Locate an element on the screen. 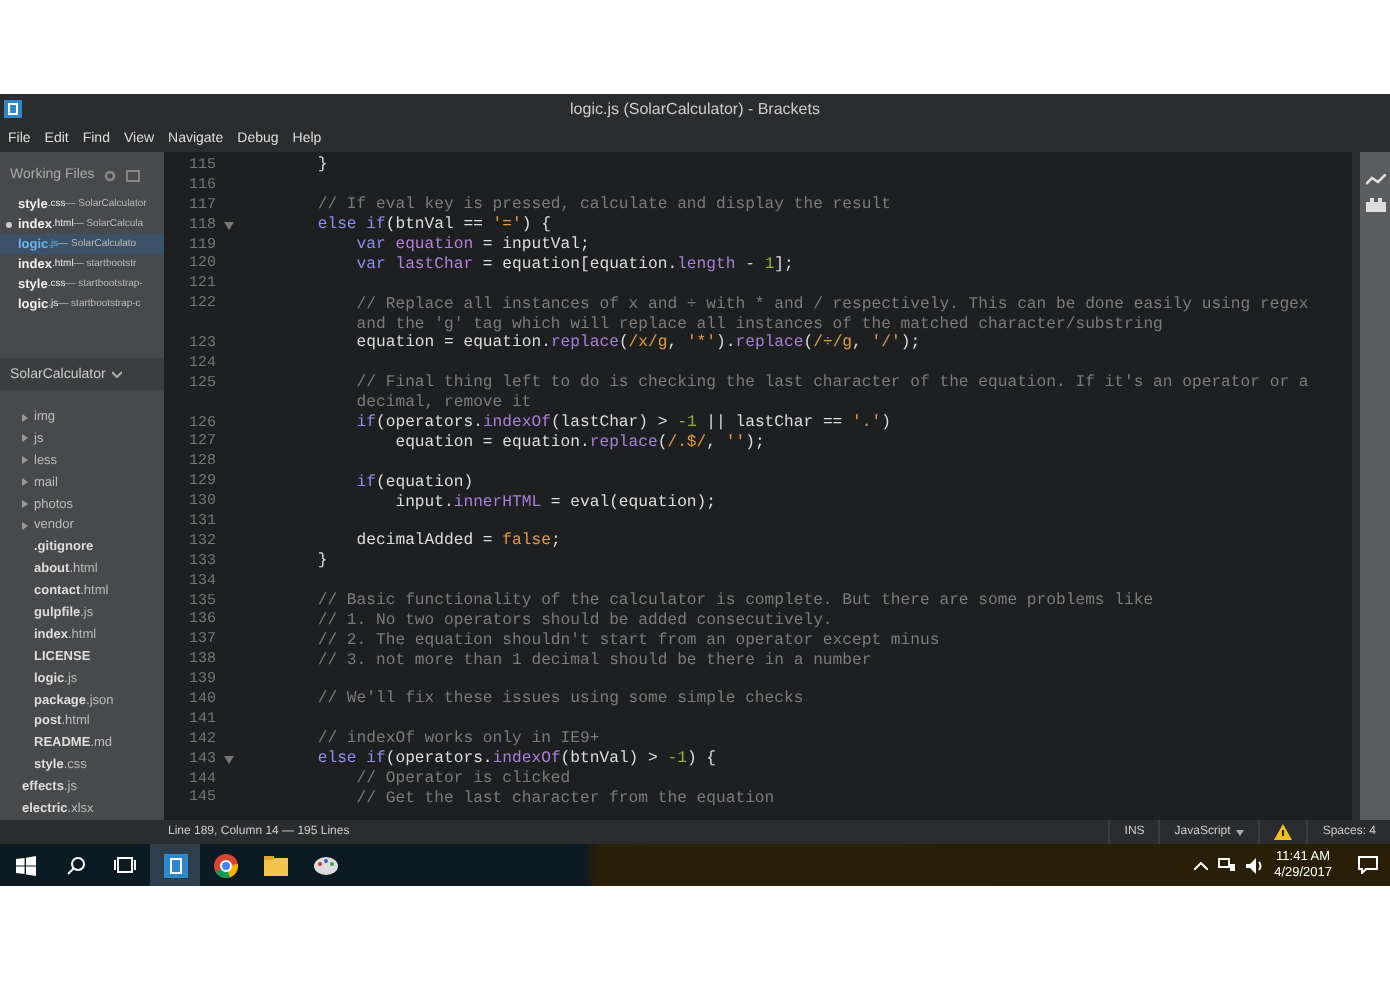 This screenshot has height=988, width=1390. code-line: equation = equation.replace(/x/g, '*').replace(/÷/g, '/'); is located at coordinates (637, 343).